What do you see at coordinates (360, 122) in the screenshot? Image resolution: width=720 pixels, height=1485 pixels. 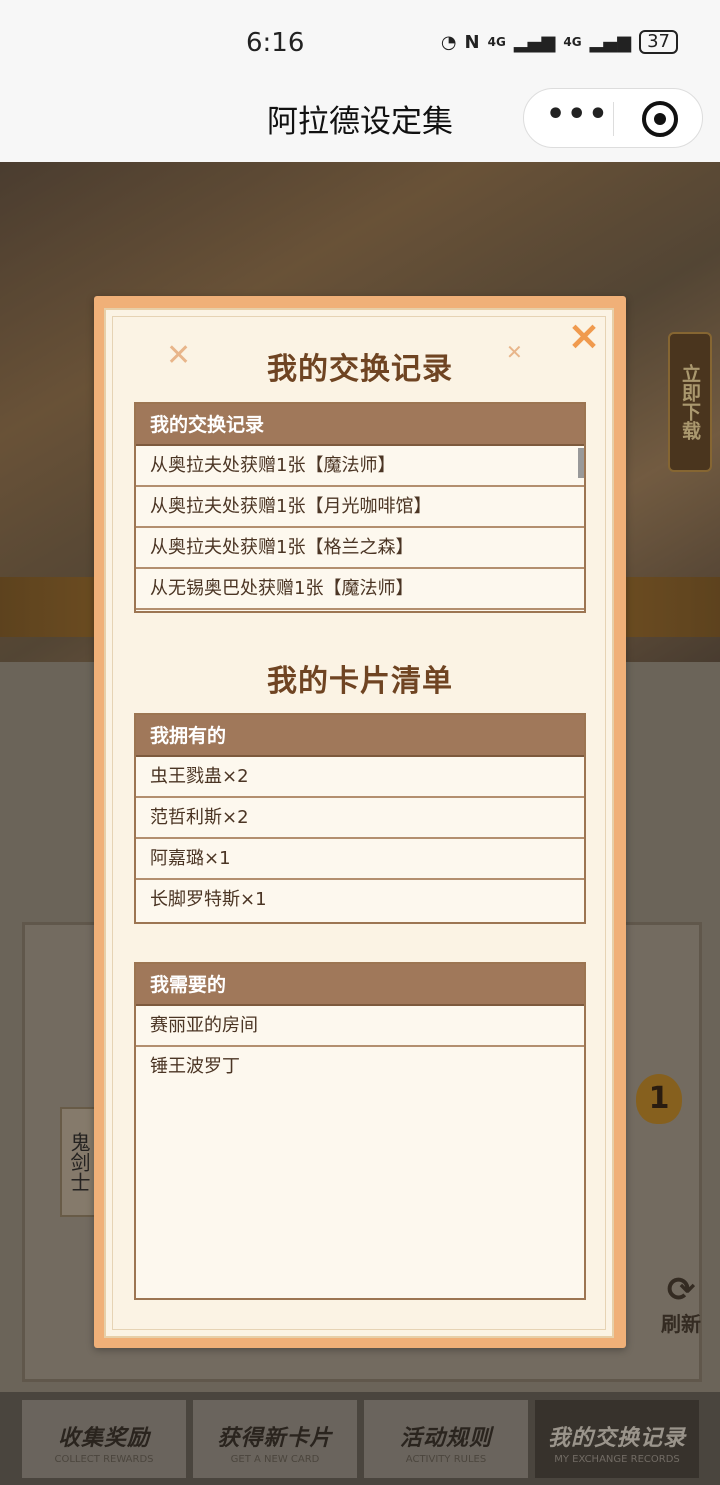 I see `nav-bar: 阿拉德设定集 •••` at bounding box center [360, 122].